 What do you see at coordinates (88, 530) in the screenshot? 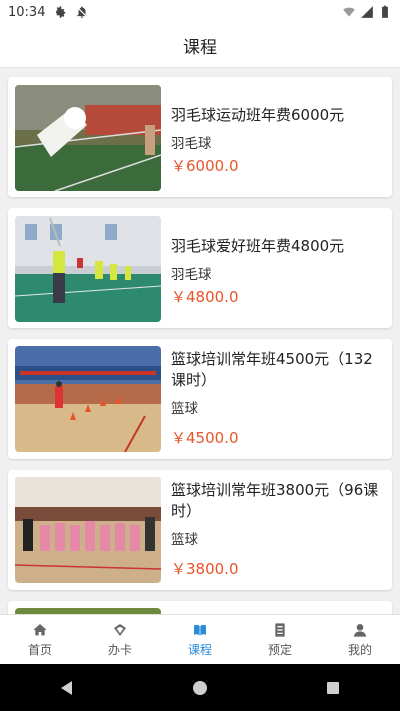
I see `course-image-basketball-kids` at bounding box center [88, 530].